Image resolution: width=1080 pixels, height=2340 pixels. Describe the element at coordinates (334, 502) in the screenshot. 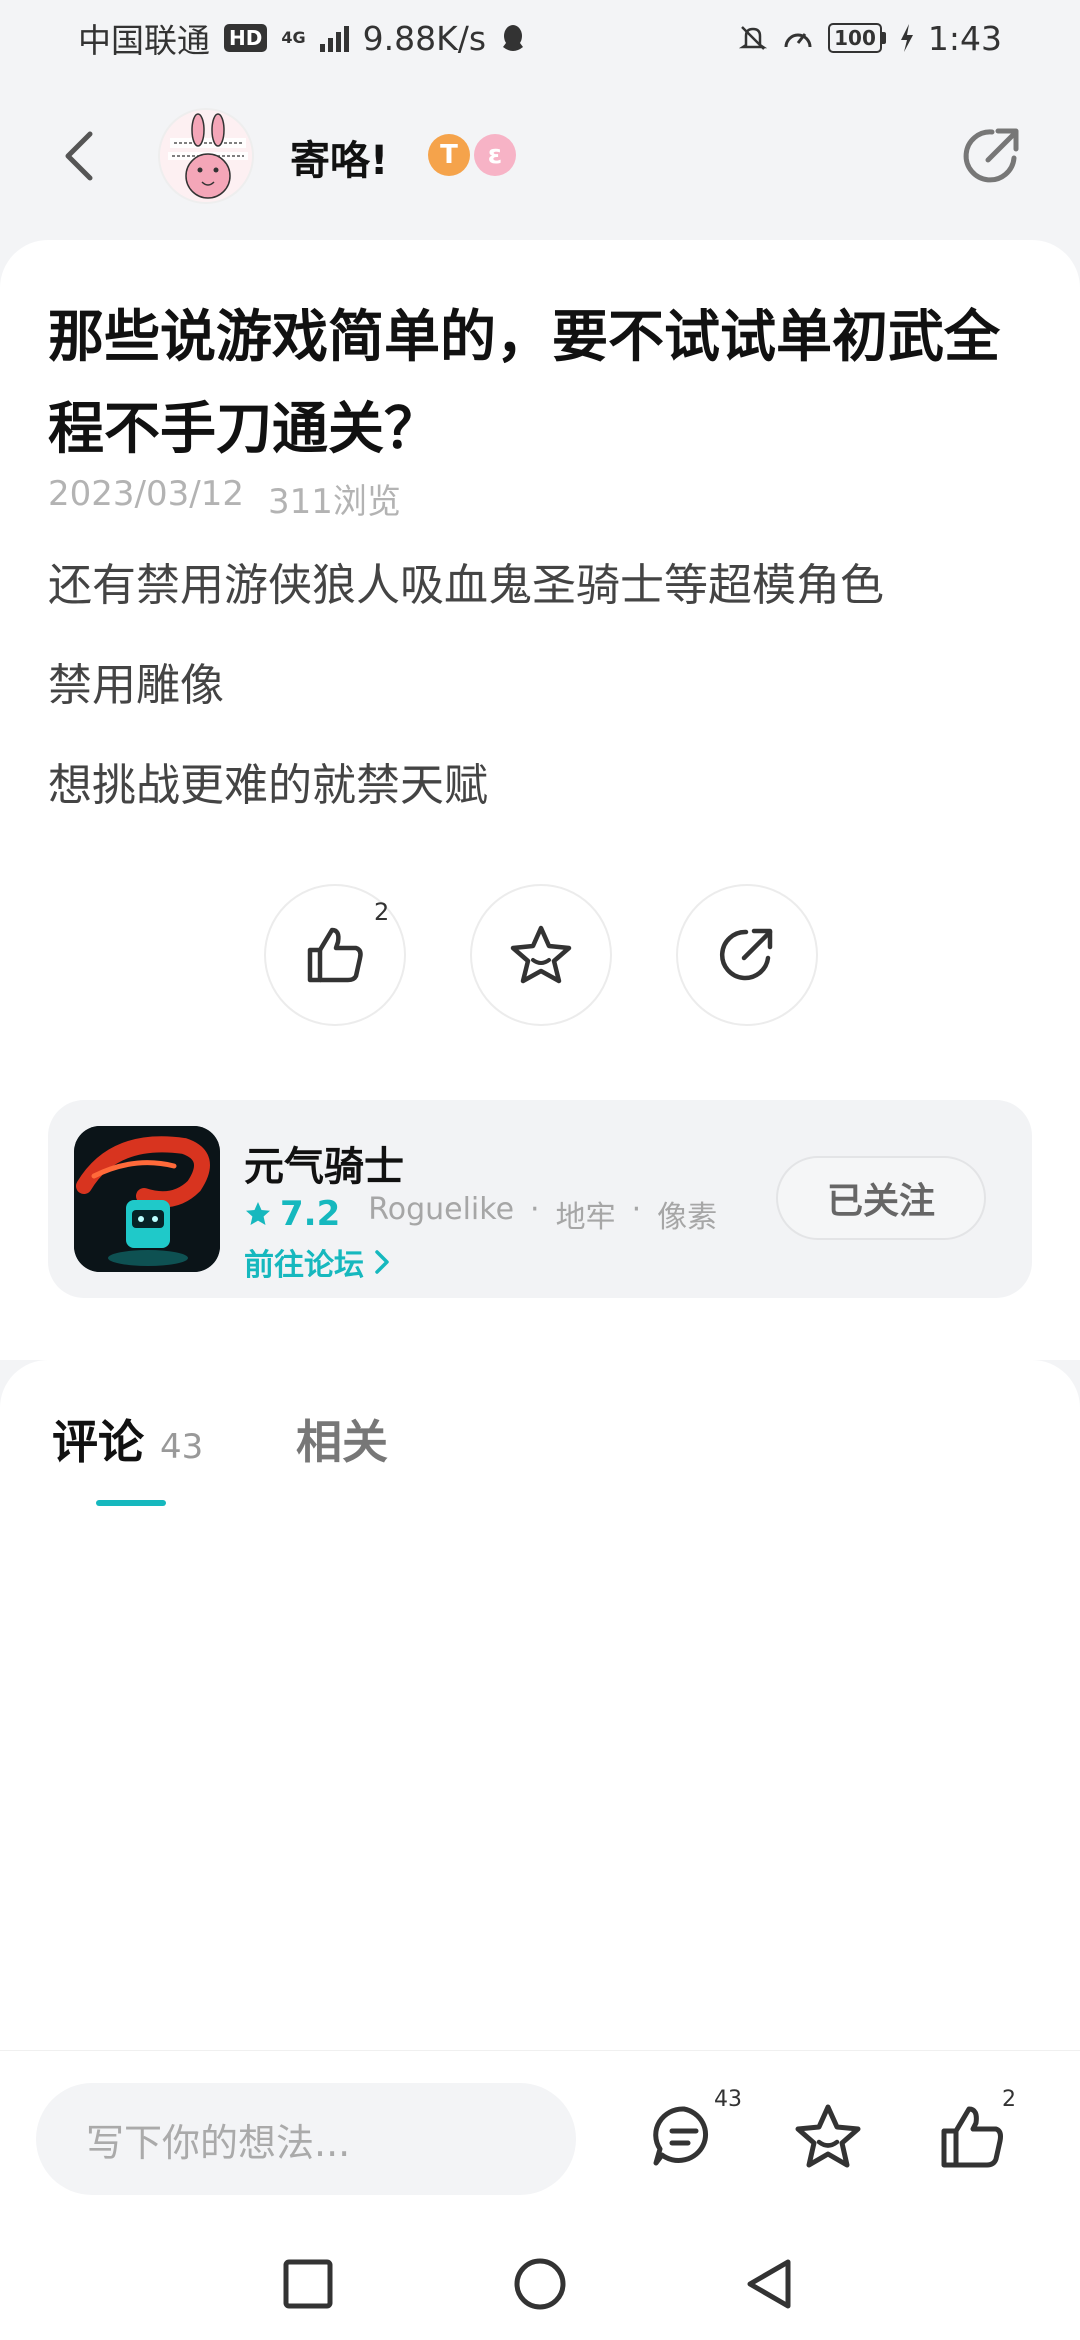

I see `post-views: 311浏览` at that location.